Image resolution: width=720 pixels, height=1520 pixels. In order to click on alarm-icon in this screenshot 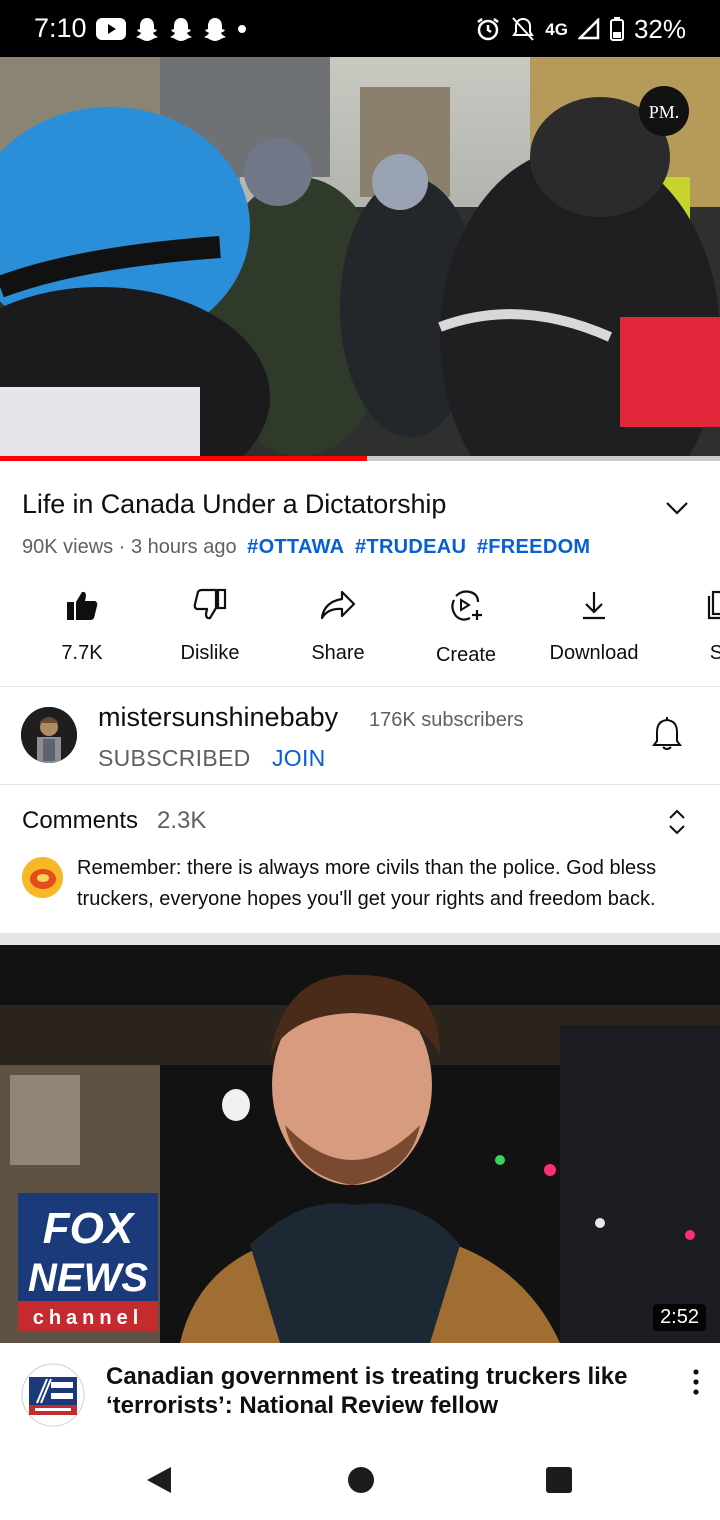, I will do `click(488, 29)`.